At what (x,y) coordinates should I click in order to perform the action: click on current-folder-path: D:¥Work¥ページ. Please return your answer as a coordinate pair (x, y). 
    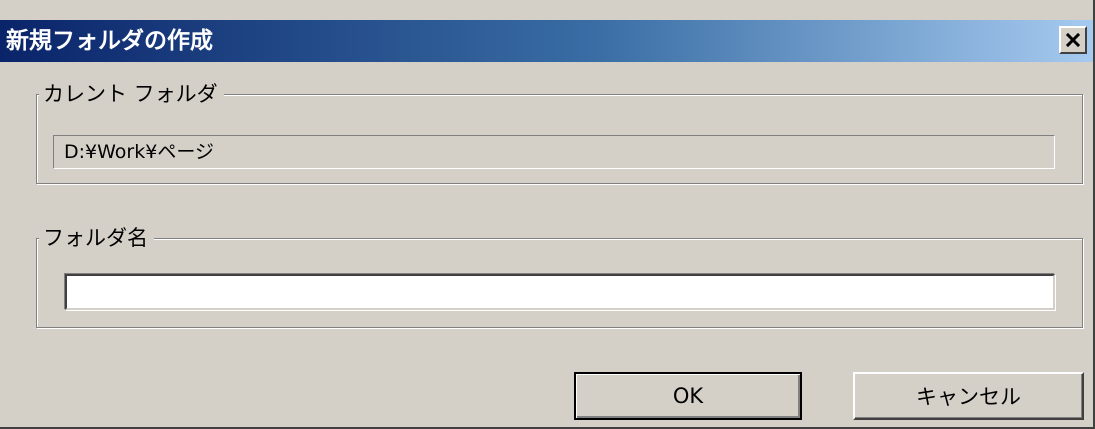
    Looking at the image, I should click on (554, 152).